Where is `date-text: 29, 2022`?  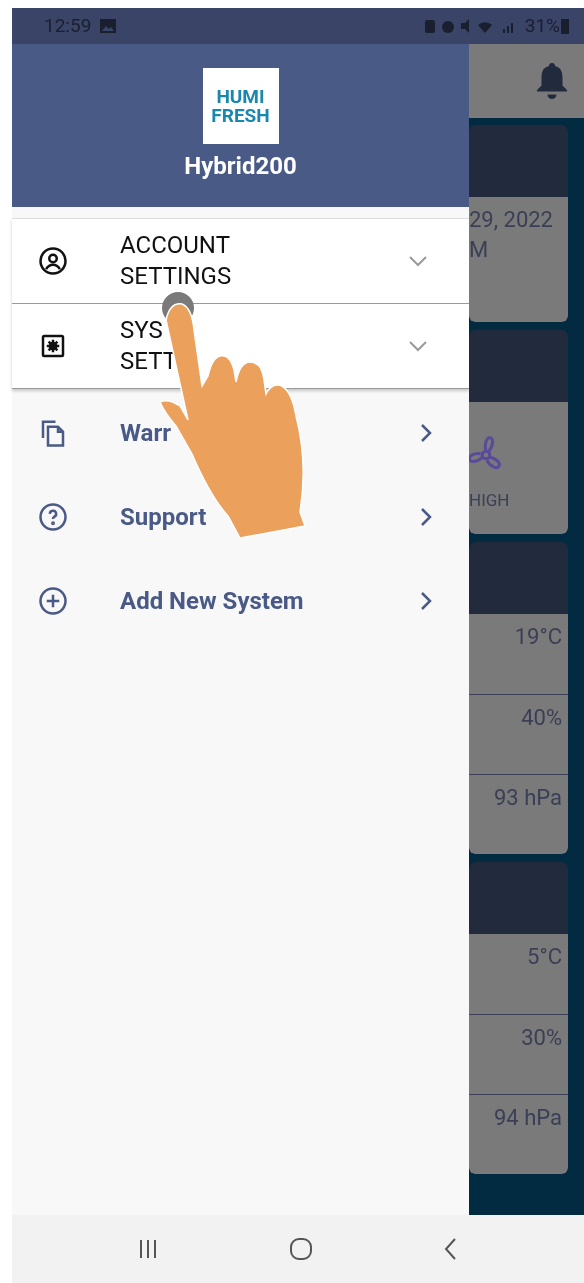 date-text: 29, 2022 is located at coordinates (511, 220).